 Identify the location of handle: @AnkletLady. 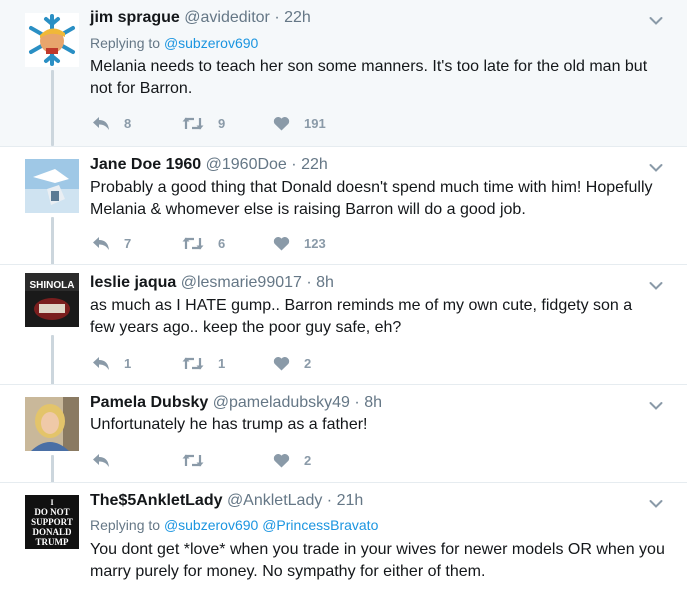
(274, 500).